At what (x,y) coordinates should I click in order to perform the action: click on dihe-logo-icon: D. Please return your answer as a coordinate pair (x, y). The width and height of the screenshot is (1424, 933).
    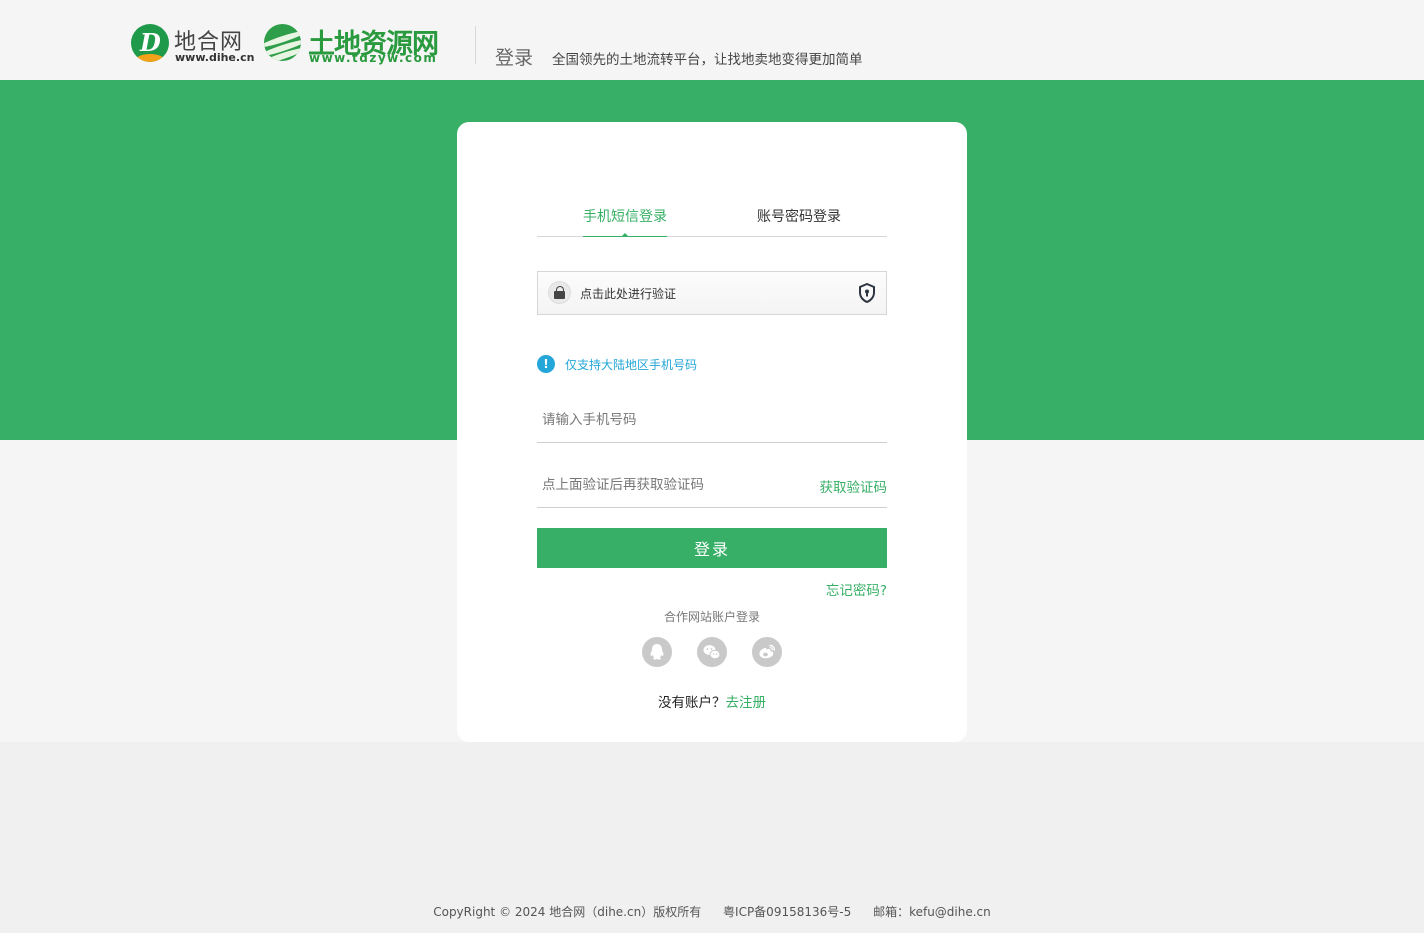
    Looking at the image, I should click on (150, 43).